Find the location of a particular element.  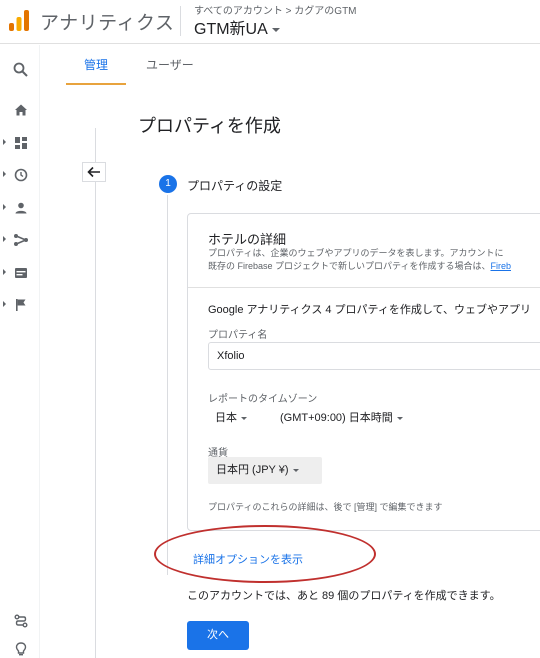

currency-dropdown: 日本円 (JPY ¥) is located at coordinates (265, 470).